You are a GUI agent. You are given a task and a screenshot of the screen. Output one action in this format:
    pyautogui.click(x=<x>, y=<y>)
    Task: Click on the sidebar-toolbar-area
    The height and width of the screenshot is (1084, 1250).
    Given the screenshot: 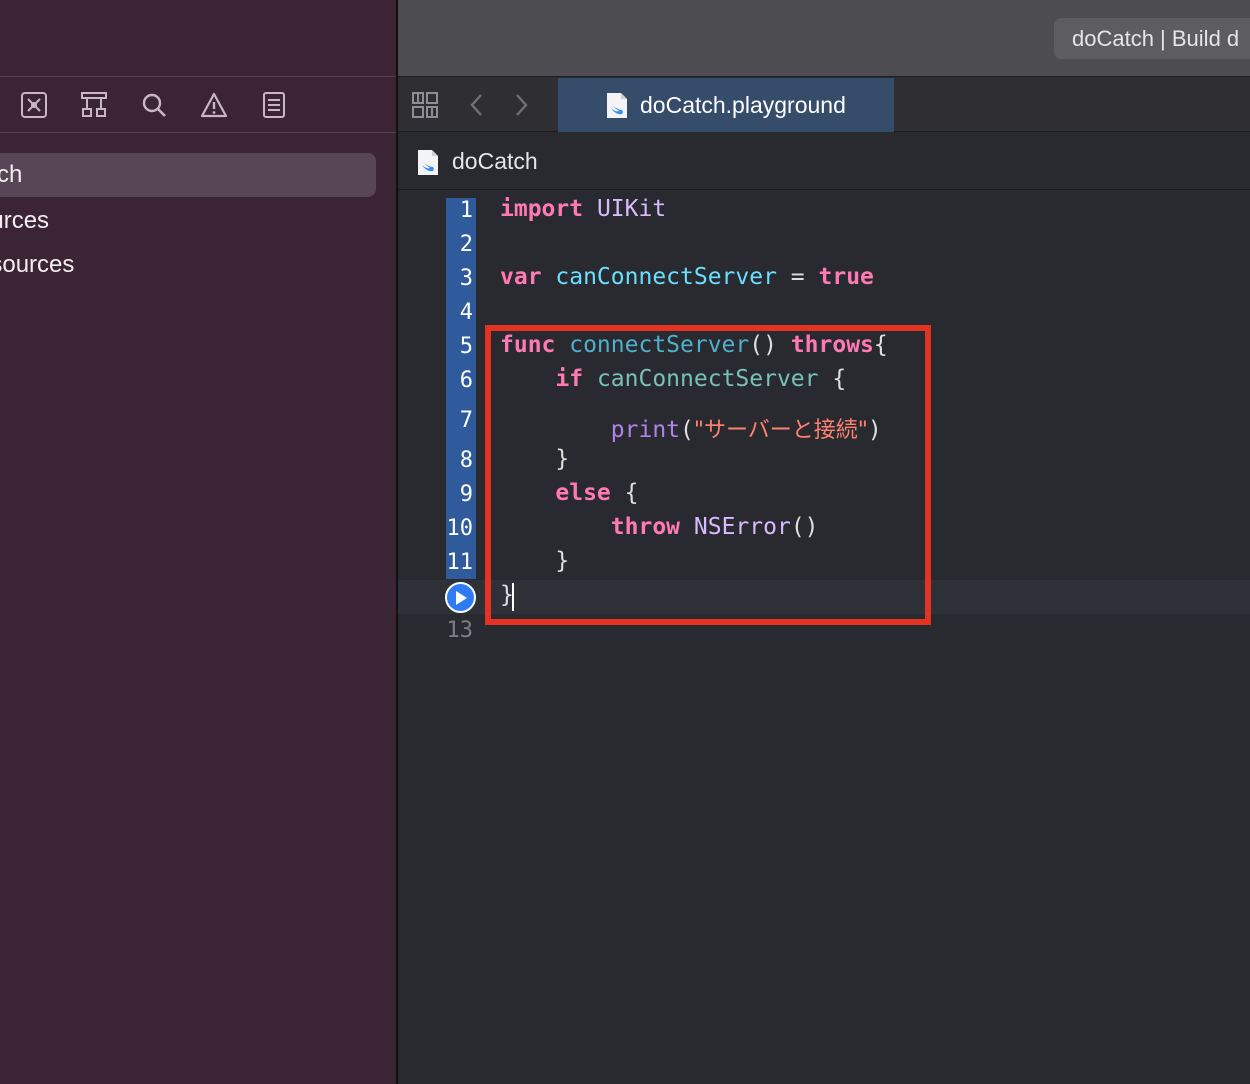 What is the action you would take?
    pyautogui.click(x=198, y=38)
    